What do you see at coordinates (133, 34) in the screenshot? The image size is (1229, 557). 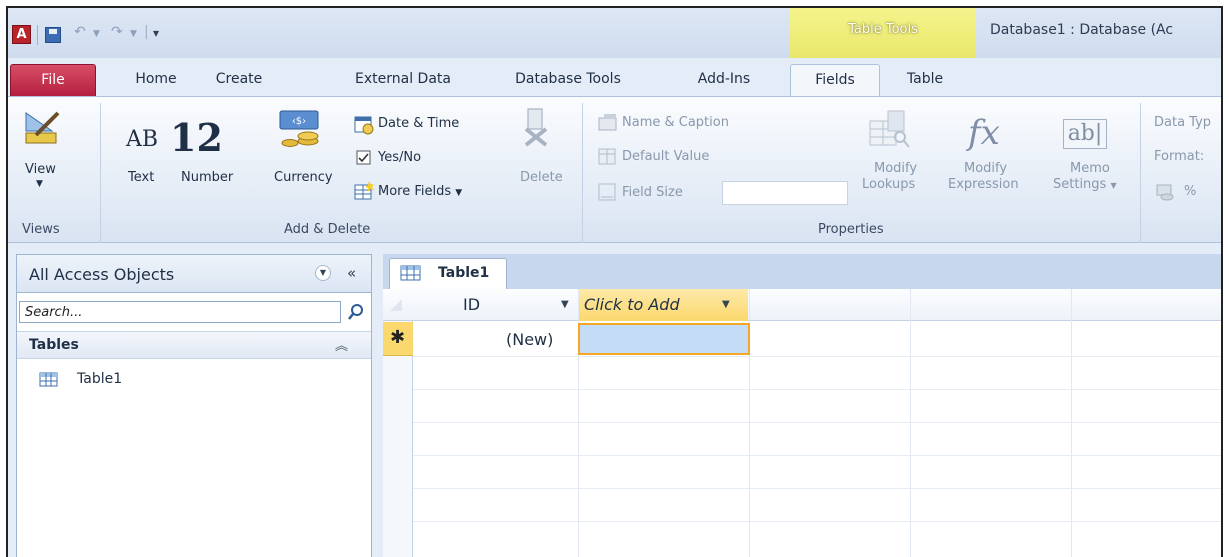 I see `redo-dropdown-icon: ▼` at bounding box center [133, 34].